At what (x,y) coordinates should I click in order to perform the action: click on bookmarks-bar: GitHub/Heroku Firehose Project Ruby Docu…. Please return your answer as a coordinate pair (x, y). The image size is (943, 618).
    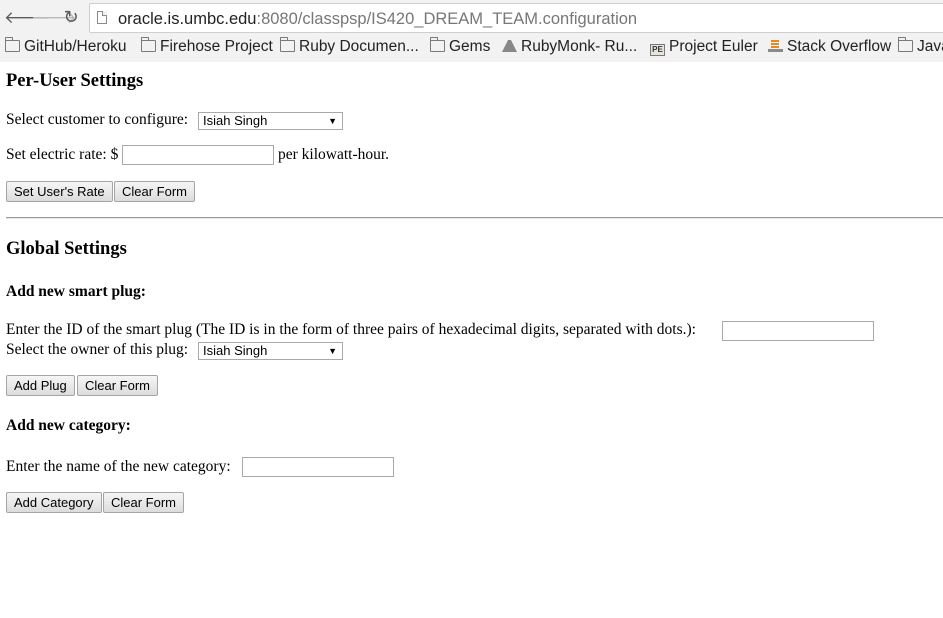
    Looking at the image, I should click on (471, 49).